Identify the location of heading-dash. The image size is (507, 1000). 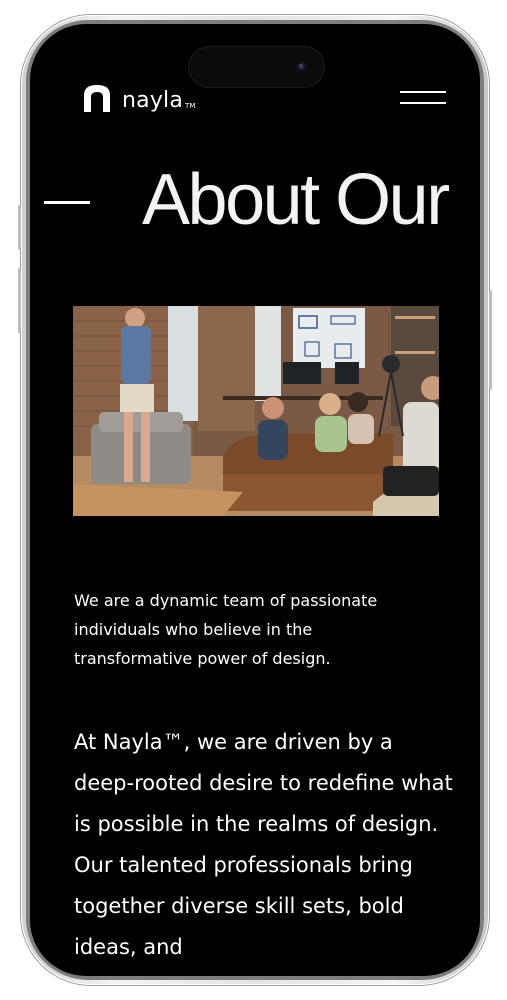
(67, 202).